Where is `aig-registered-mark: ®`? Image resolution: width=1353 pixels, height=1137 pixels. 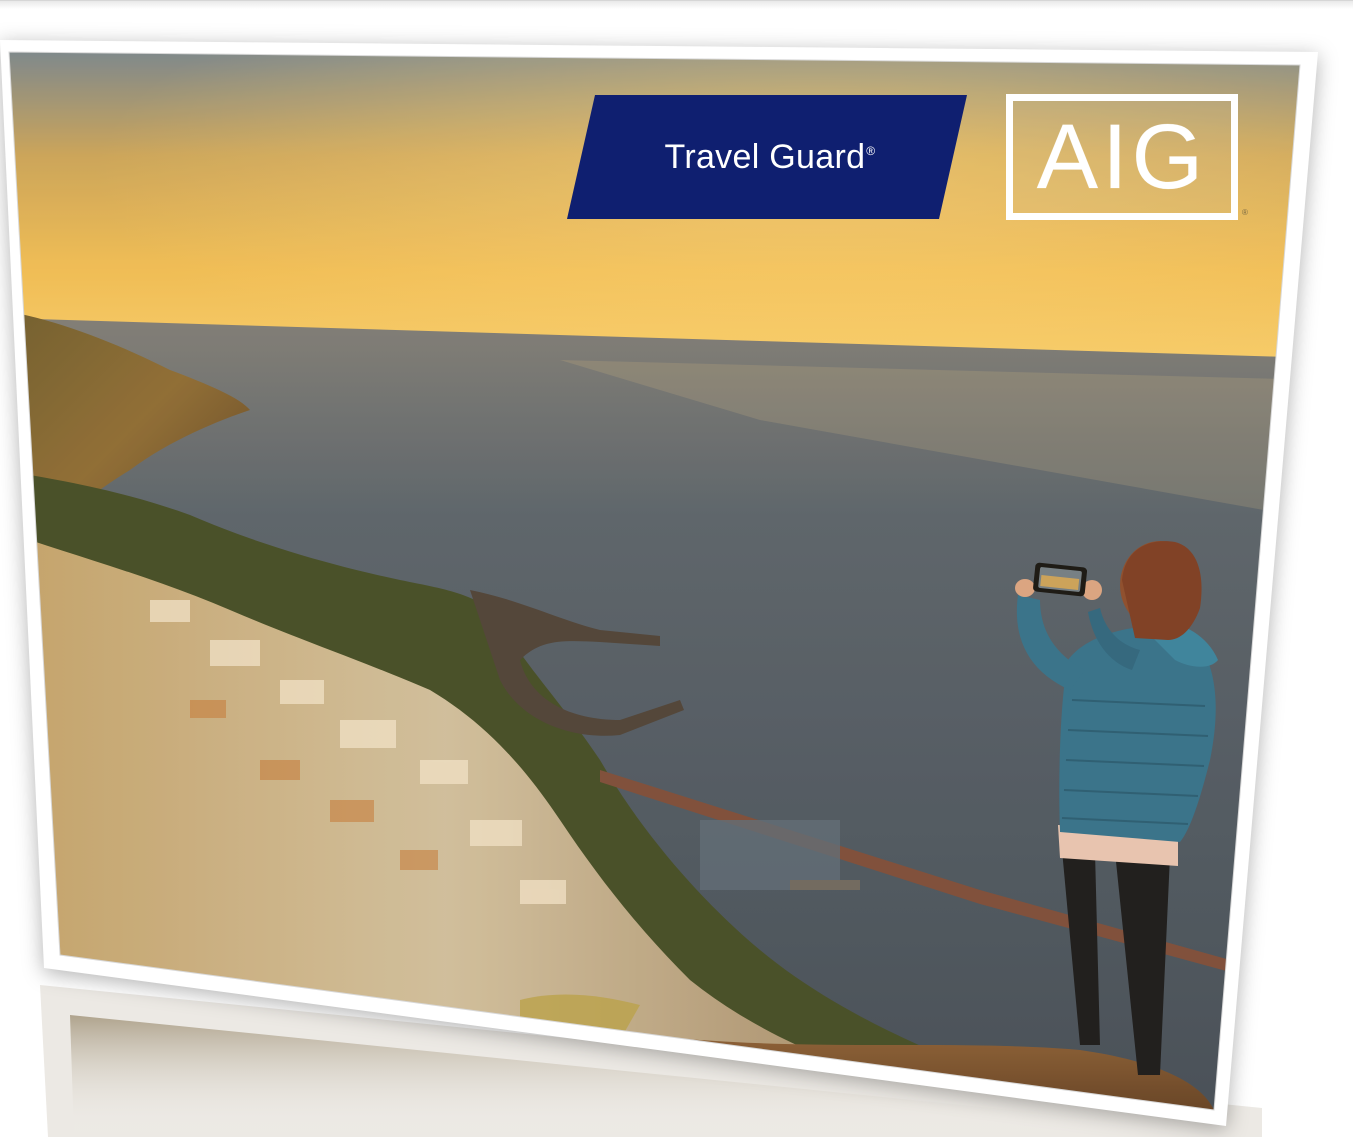
aig-registered-mark: ® is located at coordinates (1245, 212).